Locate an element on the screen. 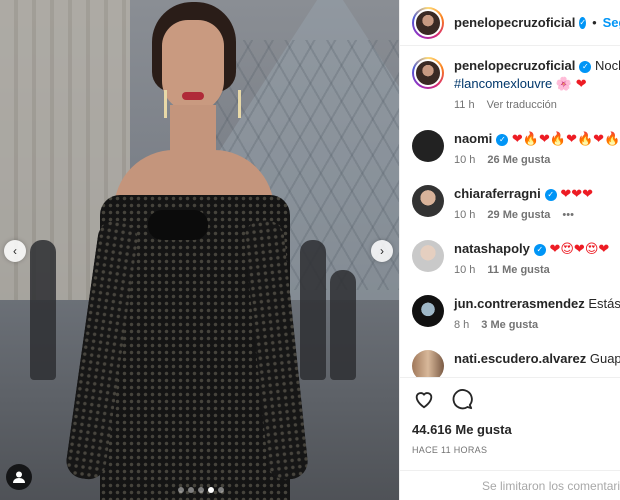 Image resolution: width=620 pixels, height=500 pixels. comment-text: Estás gua is located at coordinates (604, 303).